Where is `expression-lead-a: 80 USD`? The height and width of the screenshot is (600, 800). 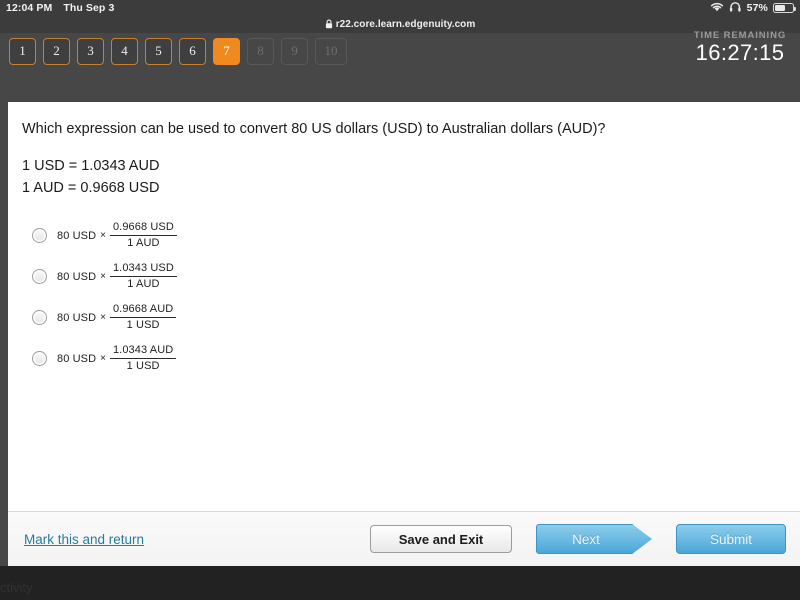
expression-lead-a: 80 USD is located at coordinates (77, 235).